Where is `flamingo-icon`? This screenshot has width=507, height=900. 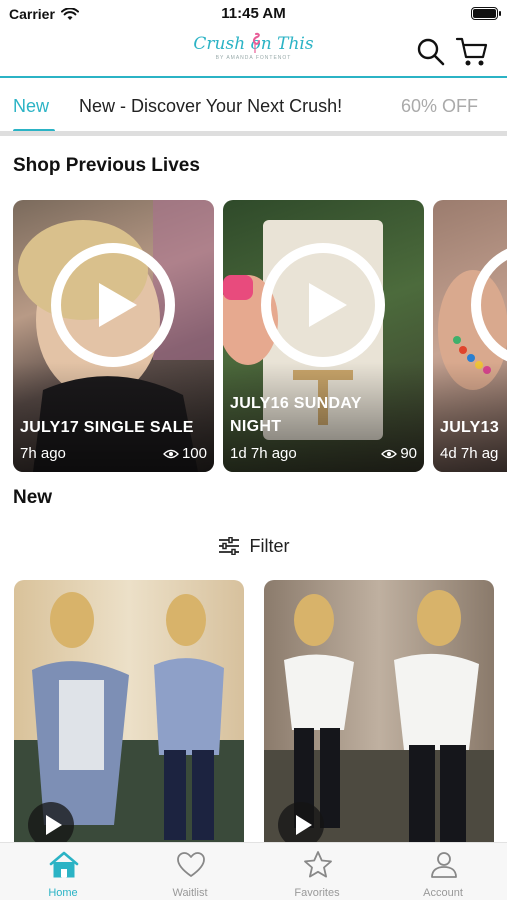 flamingo-icon is located at coordinates (256, 42).